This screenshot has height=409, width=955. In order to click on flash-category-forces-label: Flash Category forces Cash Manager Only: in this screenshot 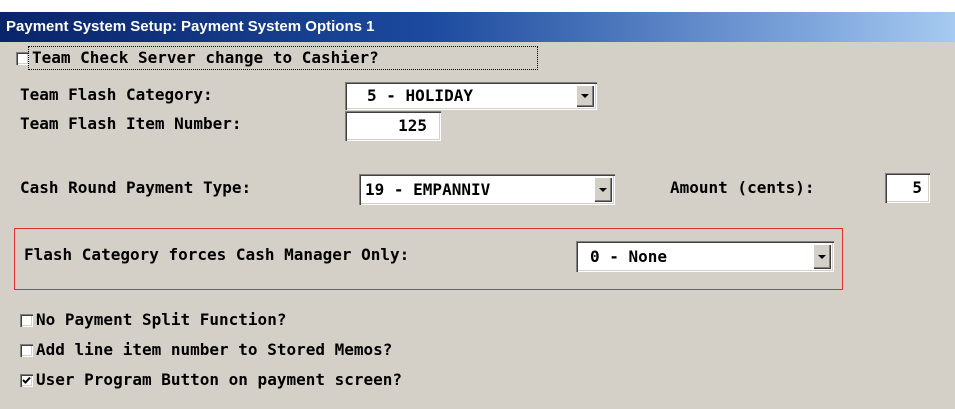, I will do `click(217, 254)`.